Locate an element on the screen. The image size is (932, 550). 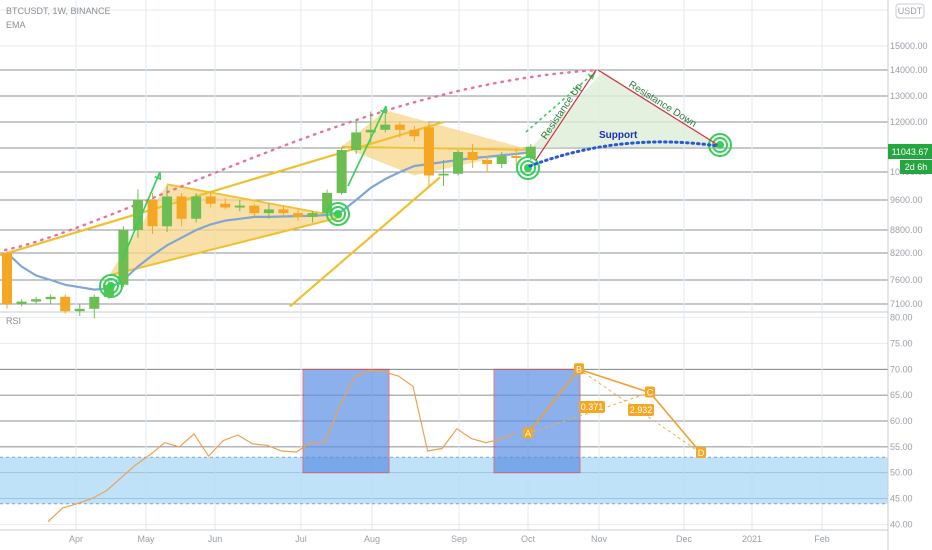
time-tick-label: Apr is located at coordinates (76, 539).